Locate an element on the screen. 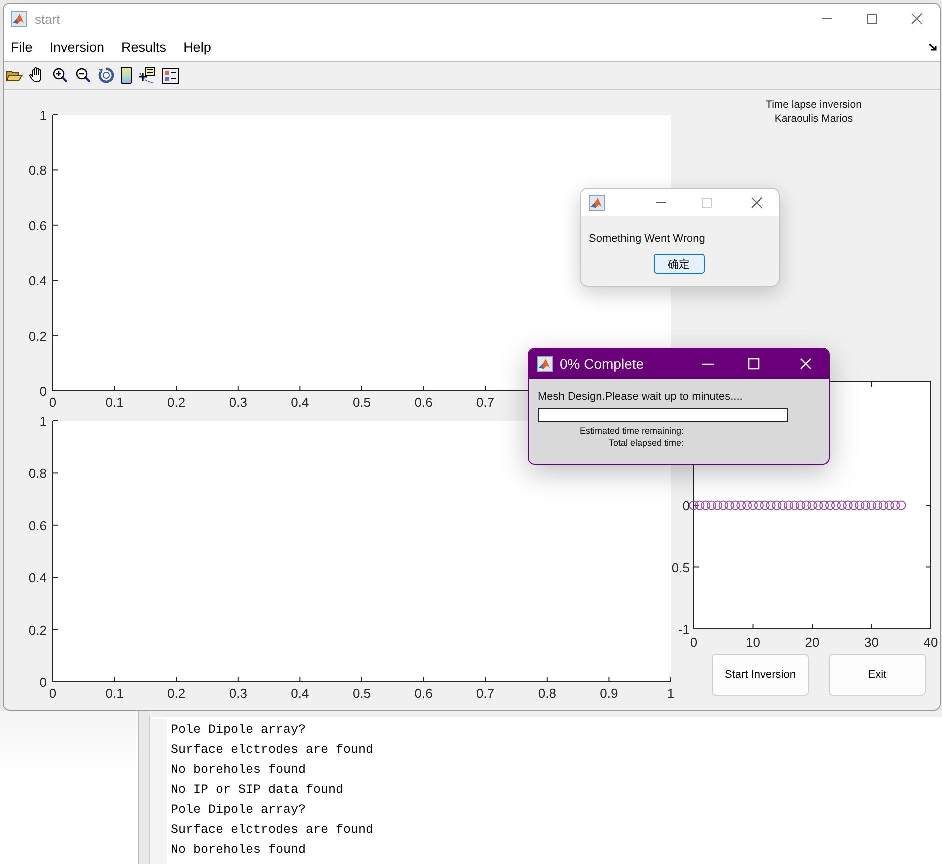 This screenshot has height=864, width=942. tick-label: 10 is located at coordinates (753, 642).